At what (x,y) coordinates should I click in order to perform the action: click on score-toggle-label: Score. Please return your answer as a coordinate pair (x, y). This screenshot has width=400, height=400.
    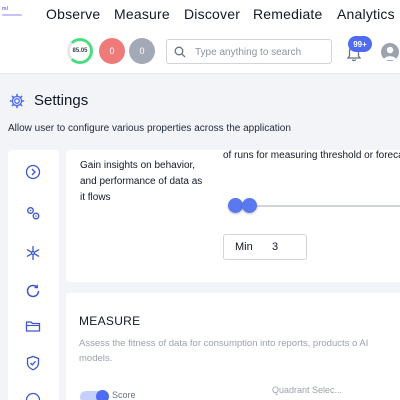
    Looking at the image, I should click on (124, 395).